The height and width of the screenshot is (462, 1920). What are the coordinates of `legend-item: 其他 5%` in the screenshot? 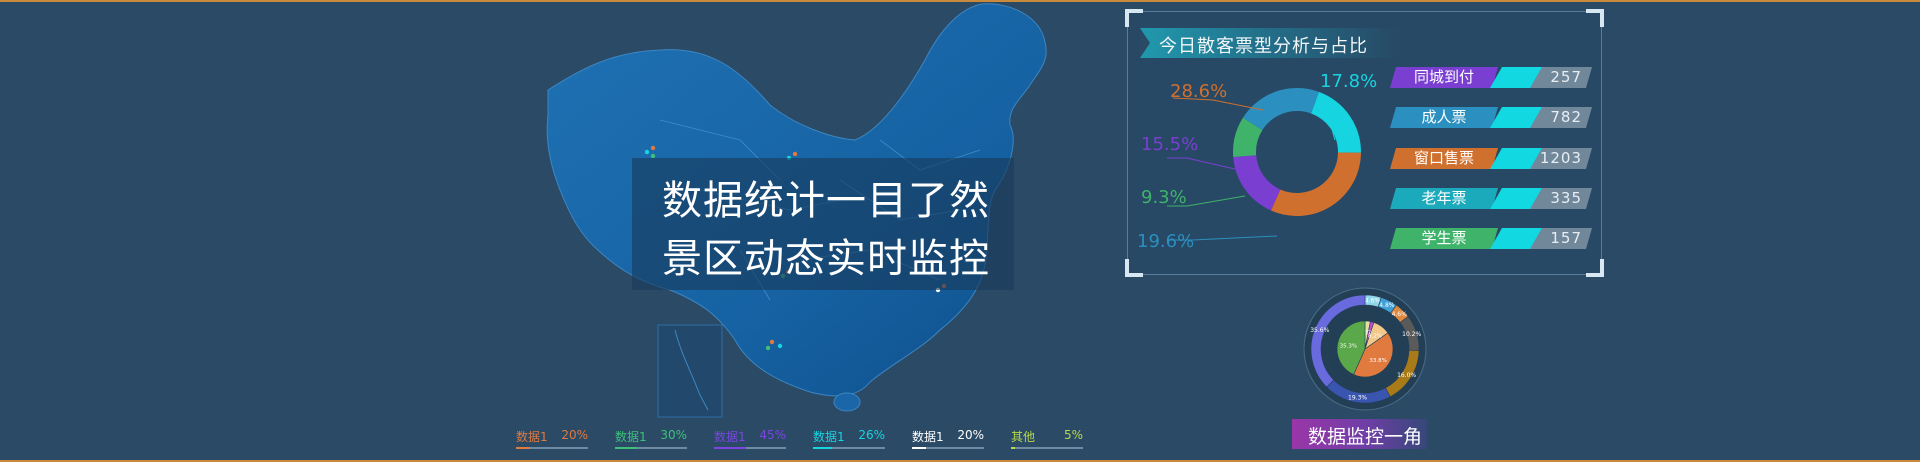 It's located at (1047, 439).